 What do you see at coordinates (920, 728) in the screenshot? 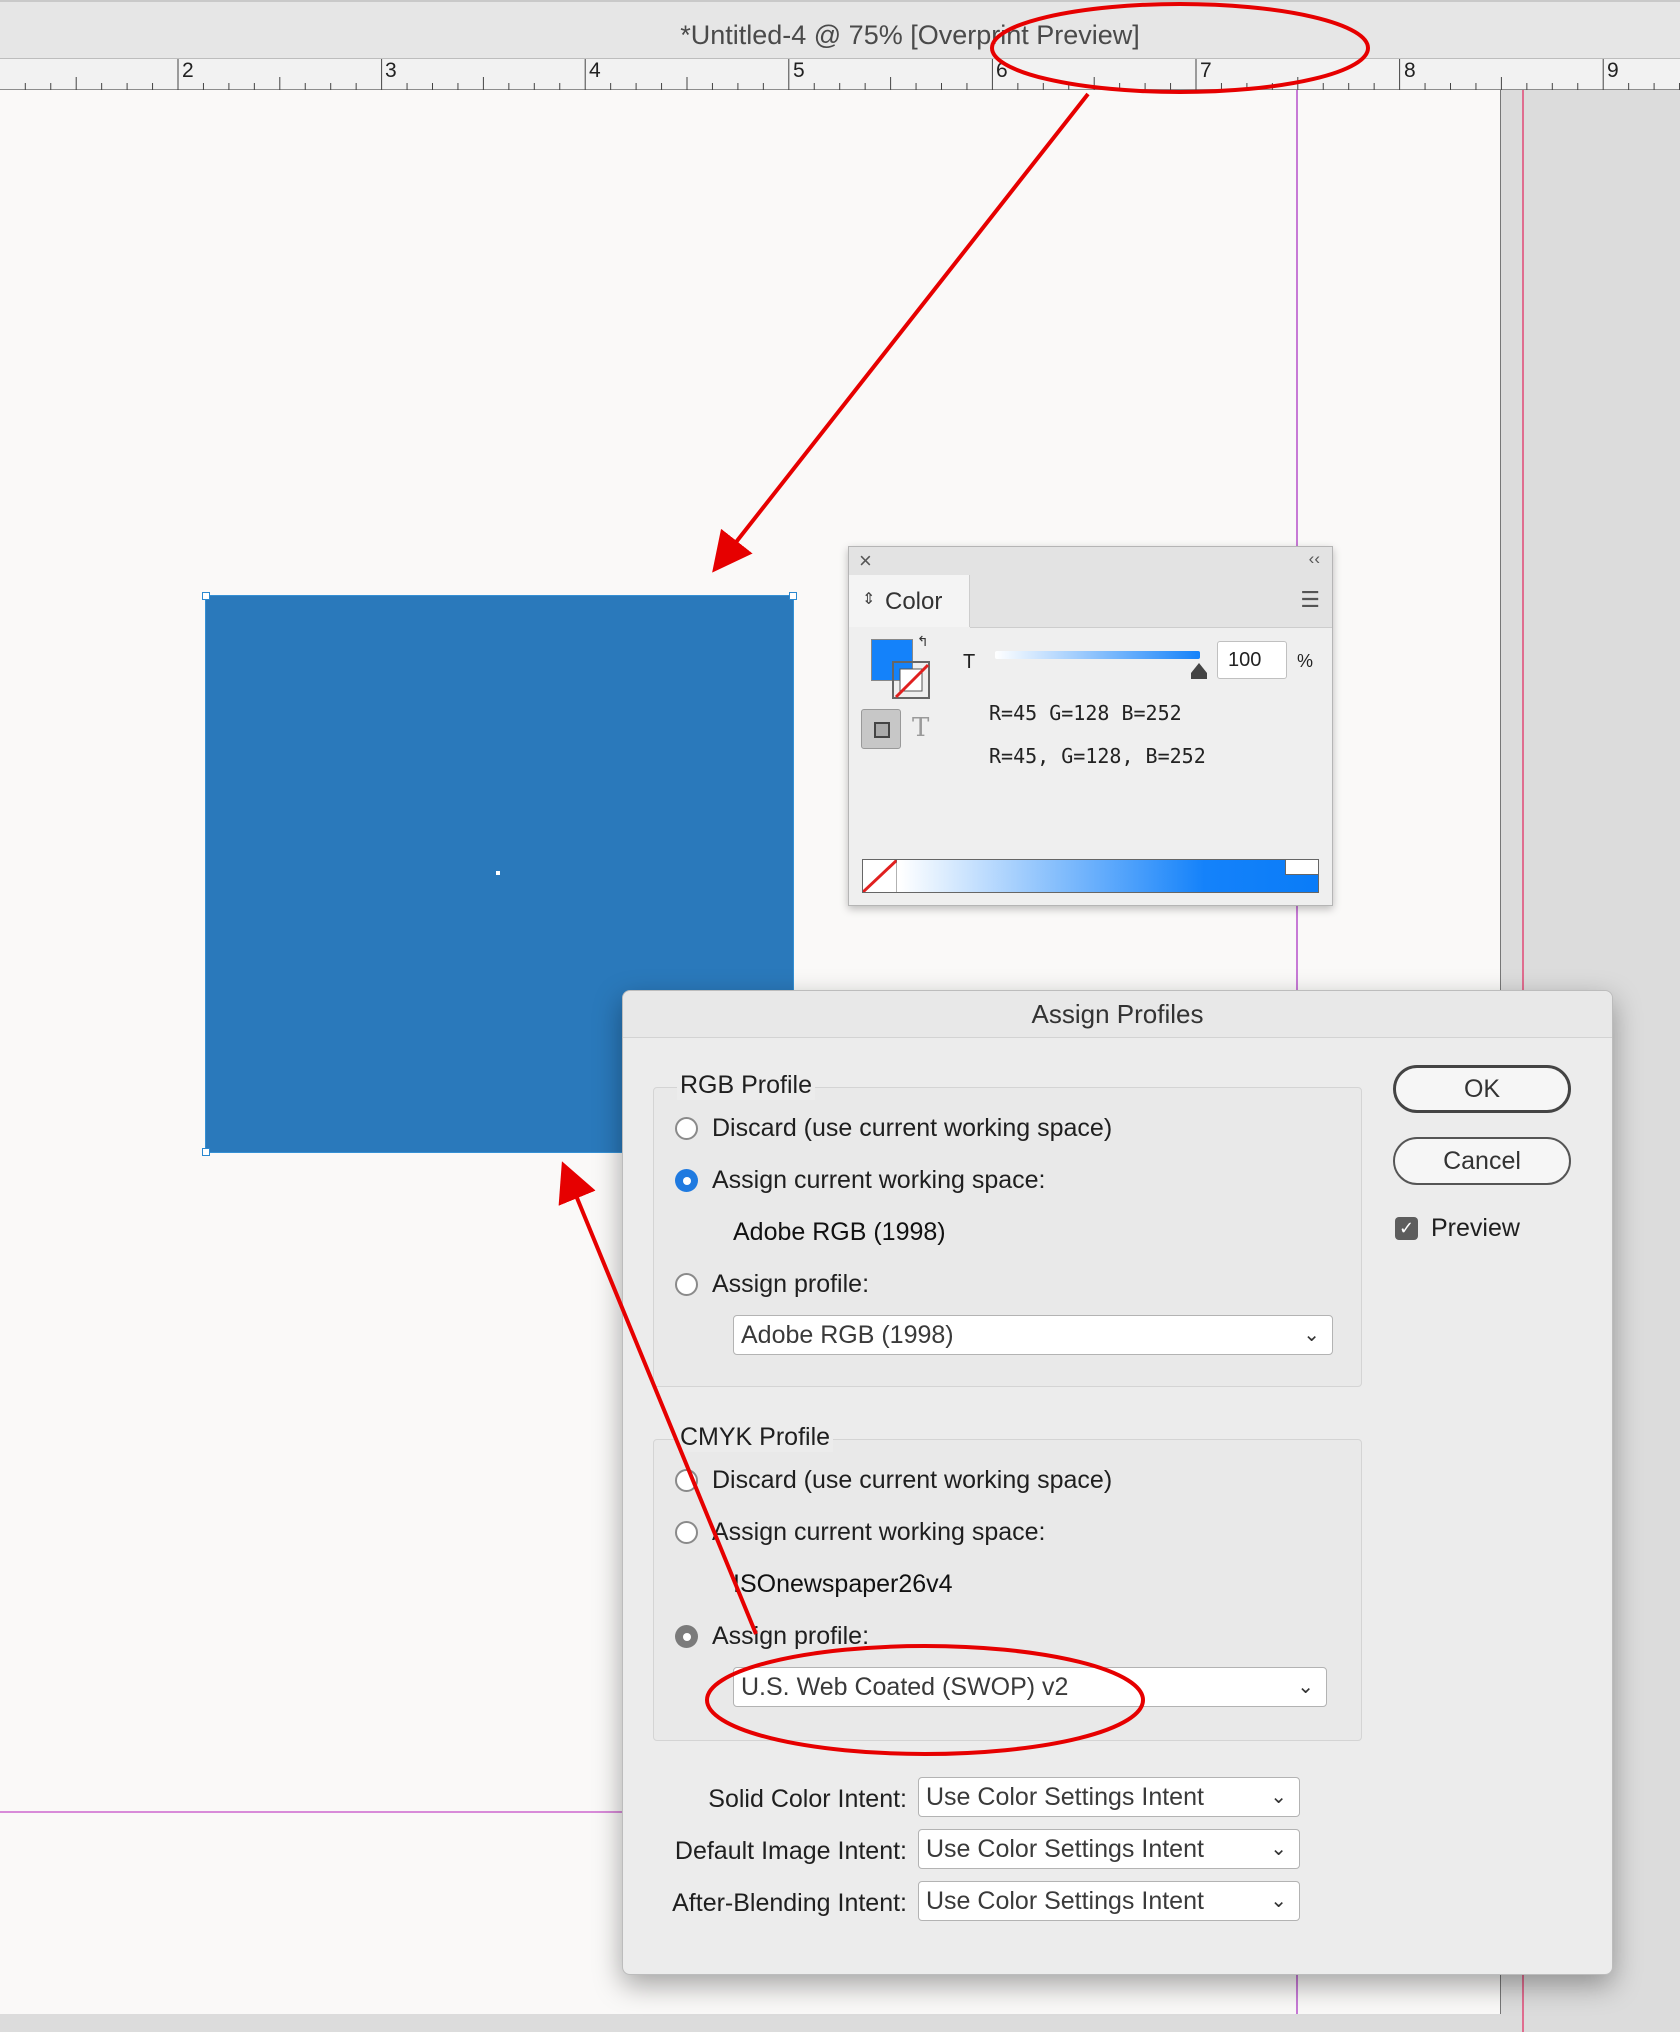
I see `formatting-text-icon: T` at bounding box center [920, 728].